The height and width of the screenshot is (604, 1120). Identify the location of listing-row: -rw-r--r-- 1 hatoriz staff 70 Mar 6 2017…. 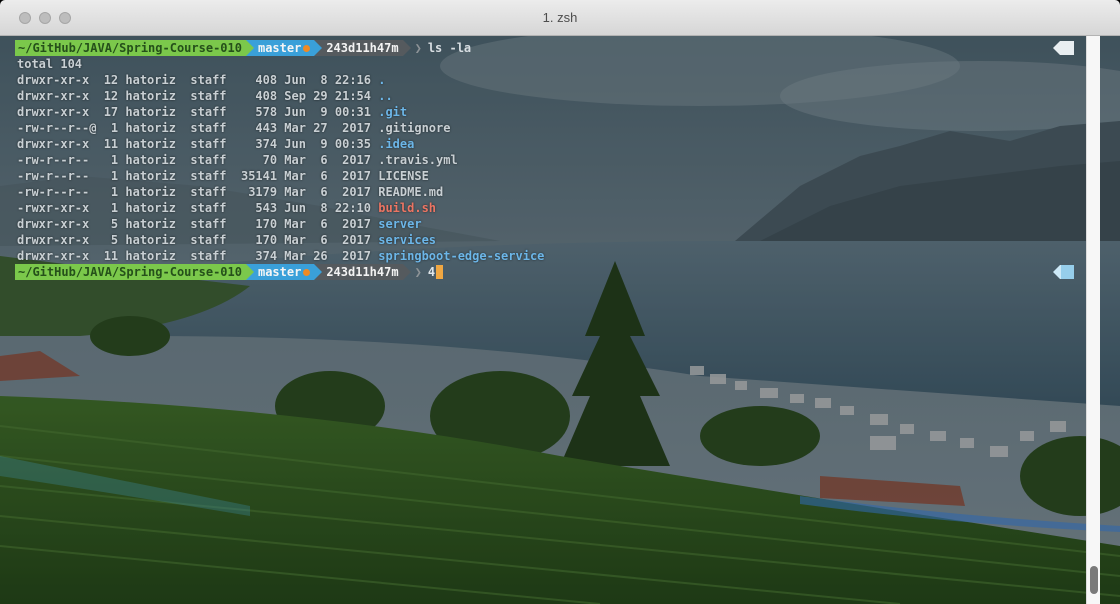
(237, 160).